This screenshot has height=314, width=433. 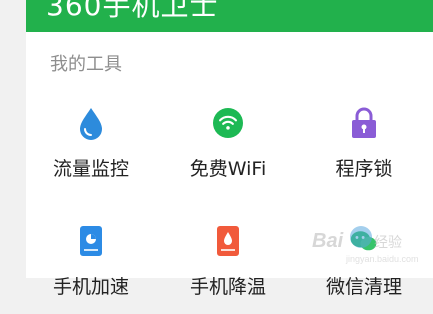 What do you see at coordinates (227, 287) in the screenshot?
I see `tool-label: 手机降温` at bounding box center [227, 287].